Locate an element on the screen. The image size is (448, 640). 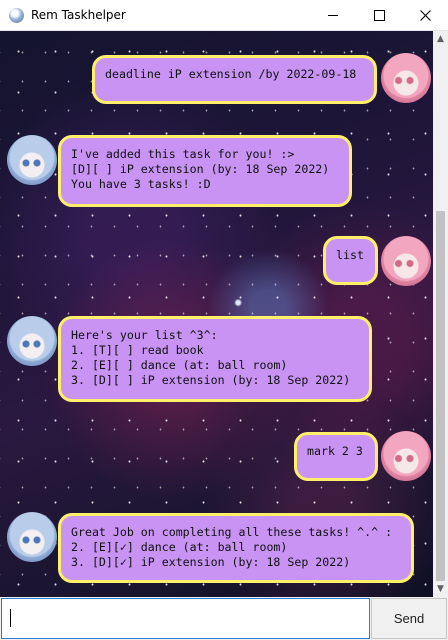
close-button is located at coordinates (425, 15).